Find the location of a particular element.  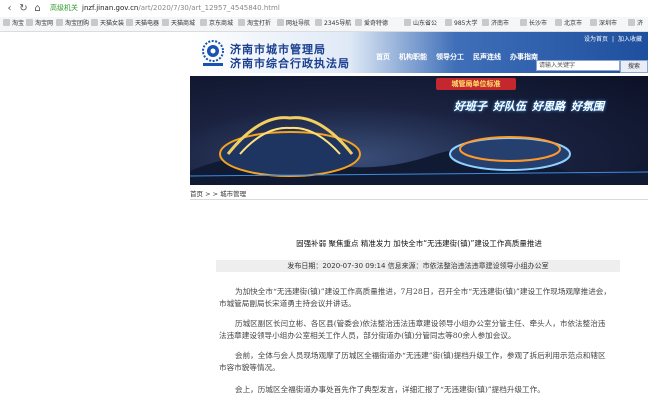

add-favorite-link: 加入收藏 is located at coordinates (630, 39).